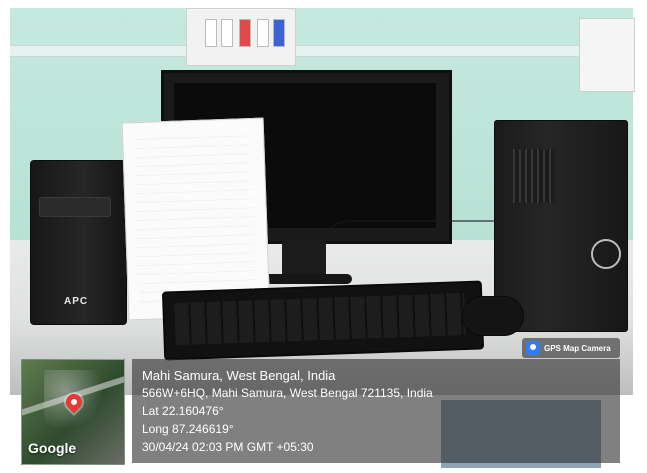  What do you see at coordinates (533, 348) in the screenshot?
I see `camera-icon` at bounding box center [533, 348].